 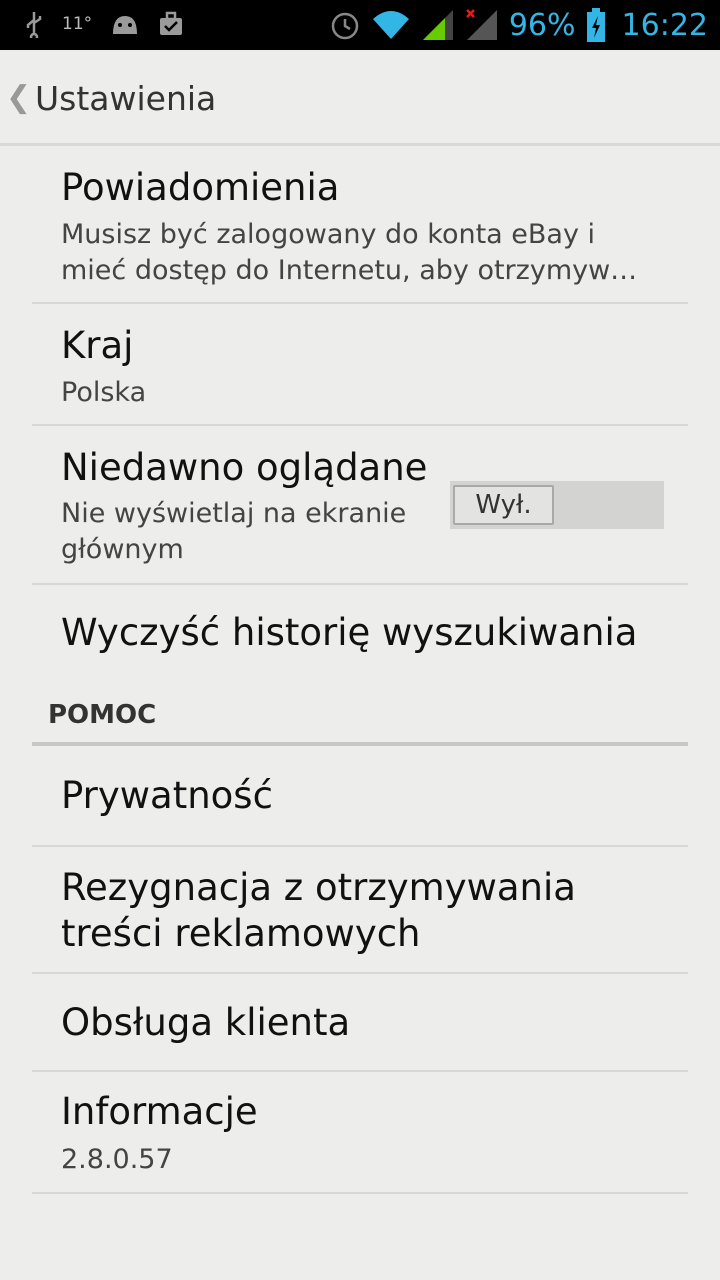 I want to click on setting-title: Obsługa klienta, so click(x=206, y=1022).